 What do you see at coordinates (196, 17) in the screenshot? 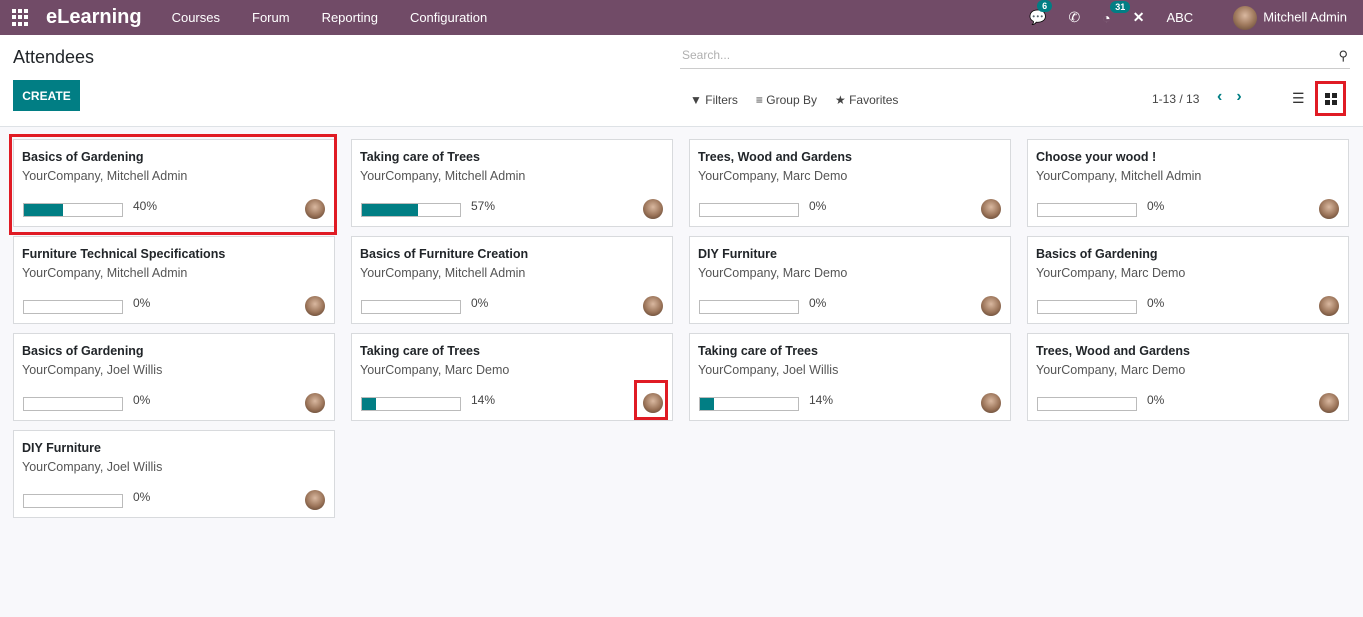
I see `menu-courses: Courses` at bounding box center [196, 17].